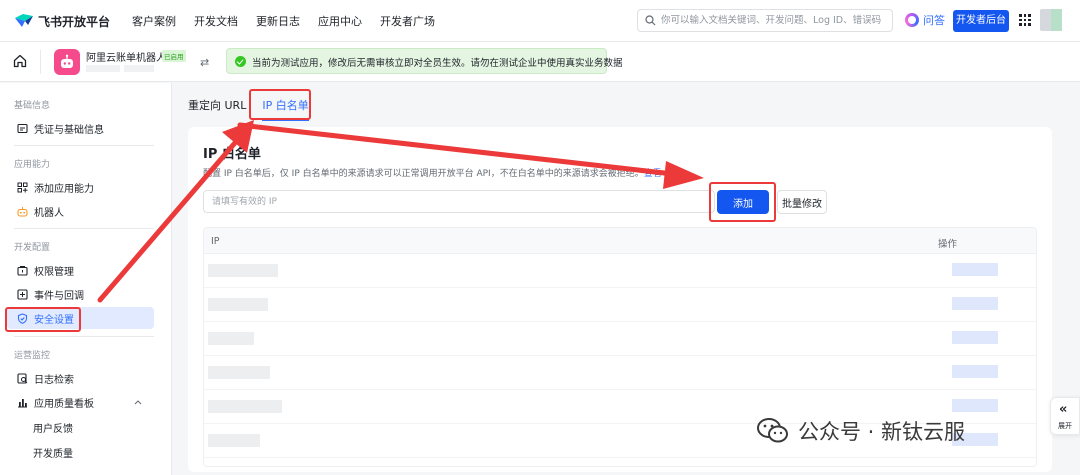  Describe the element at coordinates (154, 21) in the screenshot. I see `nav-link-cases: 客户案例` at that location.